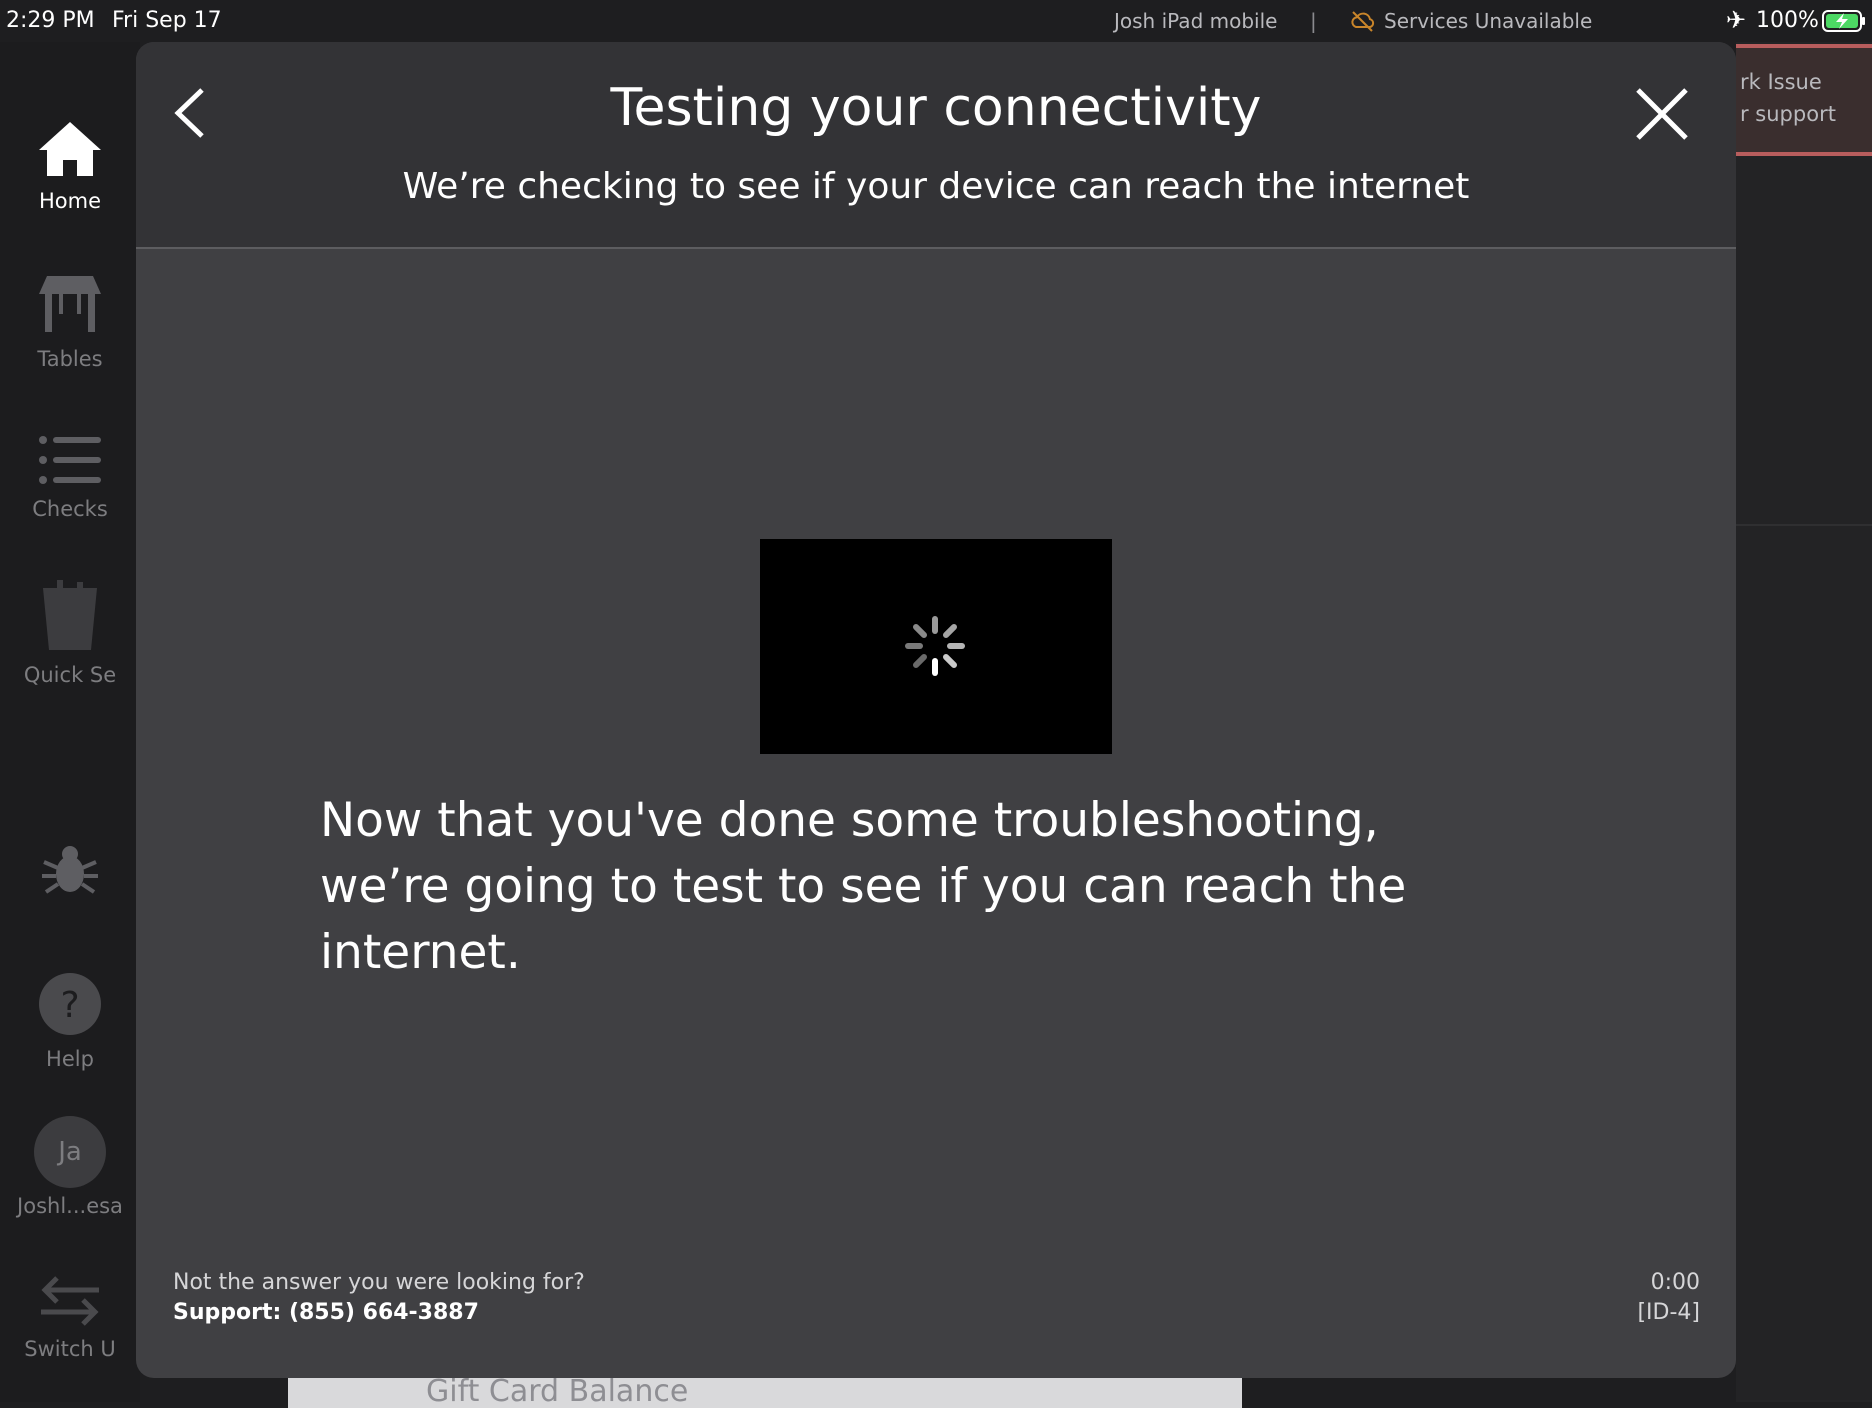  Describe the element at coordinates (1843, 21) in the screenshot. I see `battery-charging-icon` at that location.